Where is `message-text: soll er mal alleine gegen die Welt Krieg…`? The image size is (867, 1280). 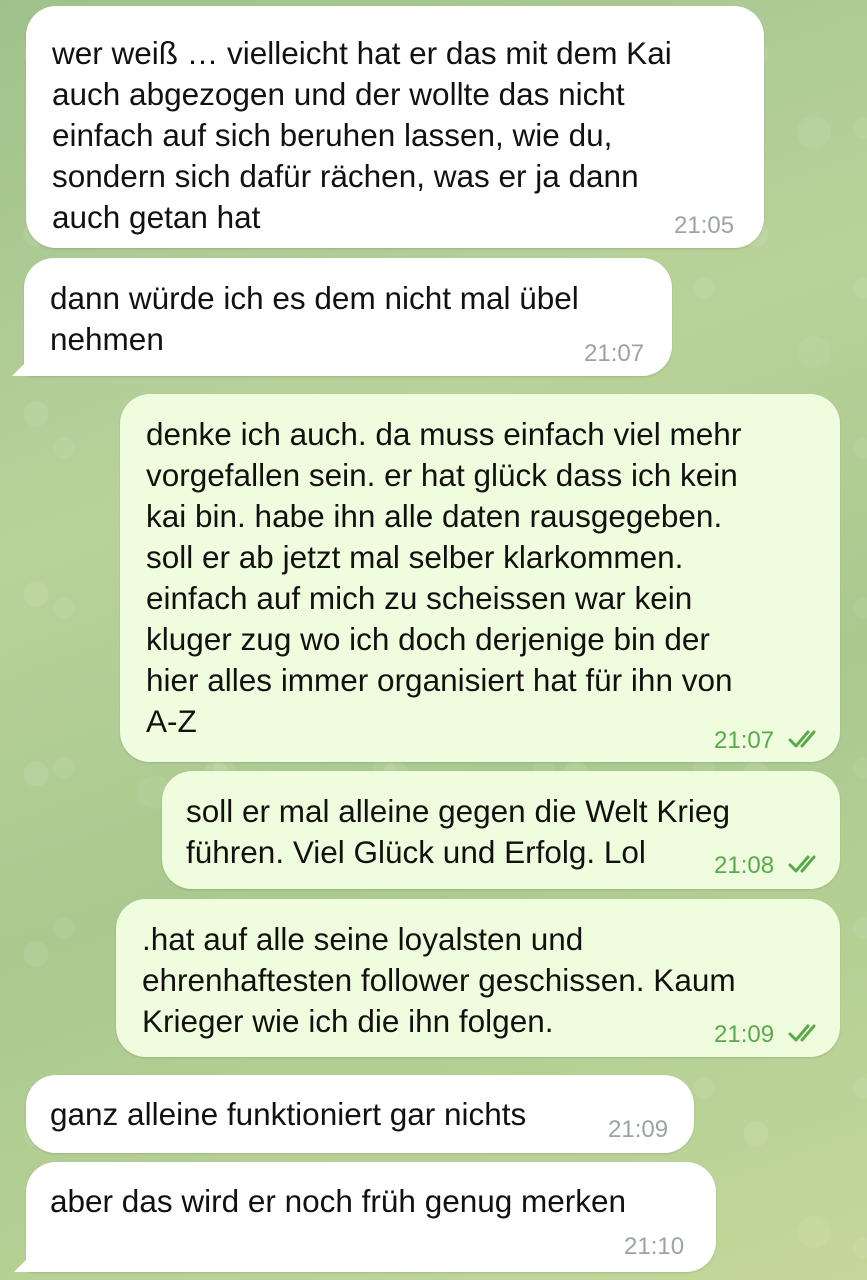 message-text: soll er mal alleine gegen die Welt Krieg… is located at coordinates (458, 831).